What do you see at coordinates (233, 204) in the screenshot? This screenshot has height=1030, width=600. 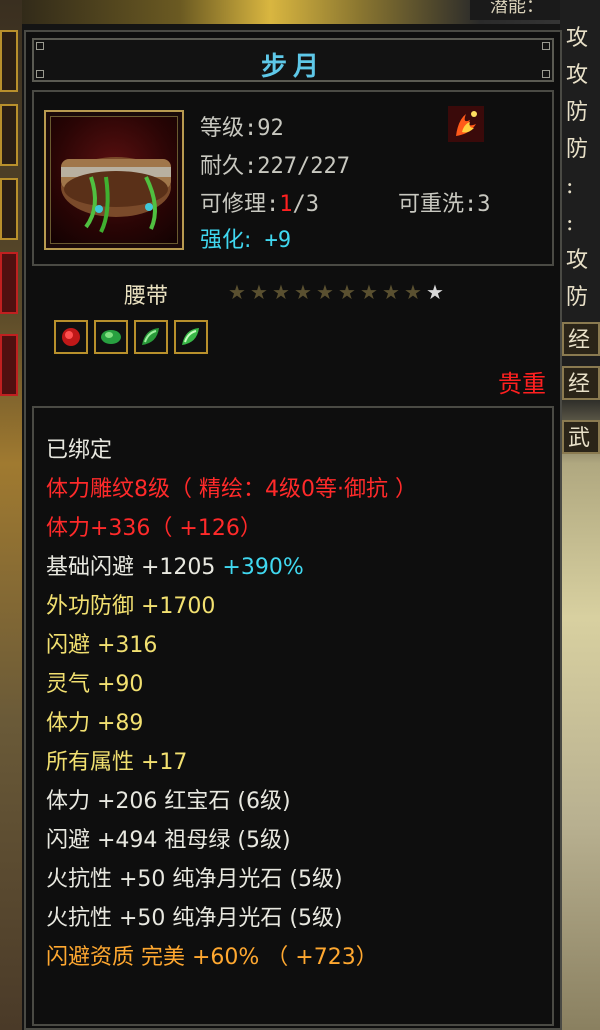 I see `repair-label: 可修理` at bounding box center [233, 204].